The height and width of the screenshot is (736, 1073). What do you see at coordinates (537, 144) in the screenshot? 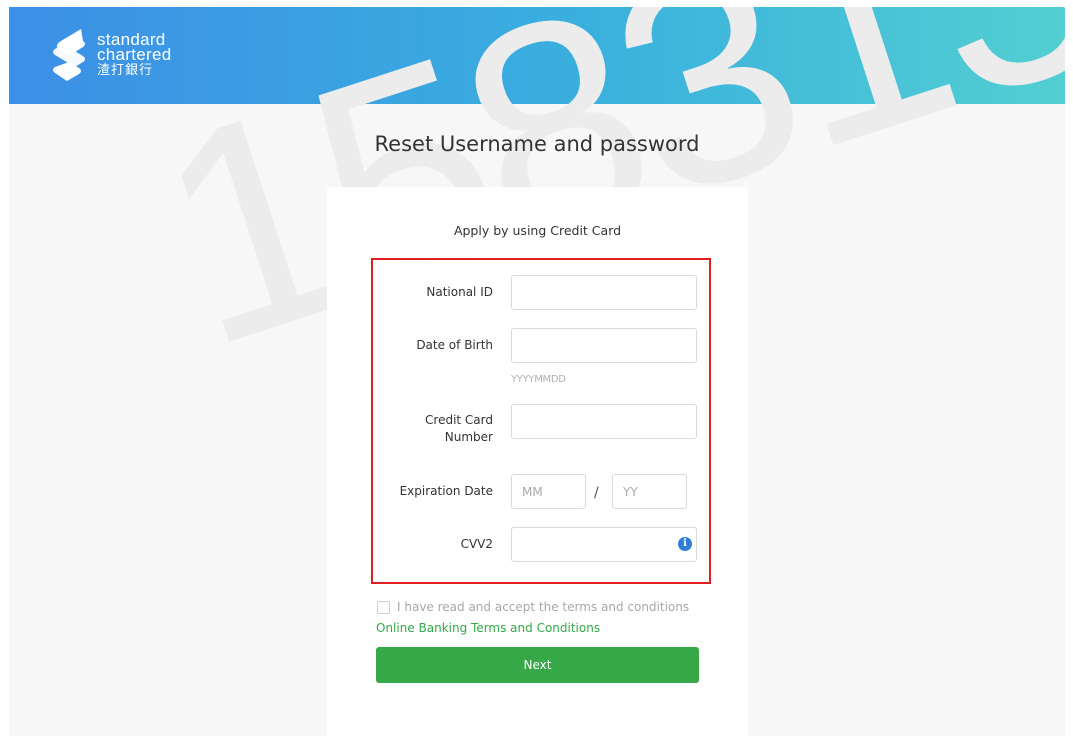
I see `page-title: Reset Username and password` at bounding box center [537, 144].